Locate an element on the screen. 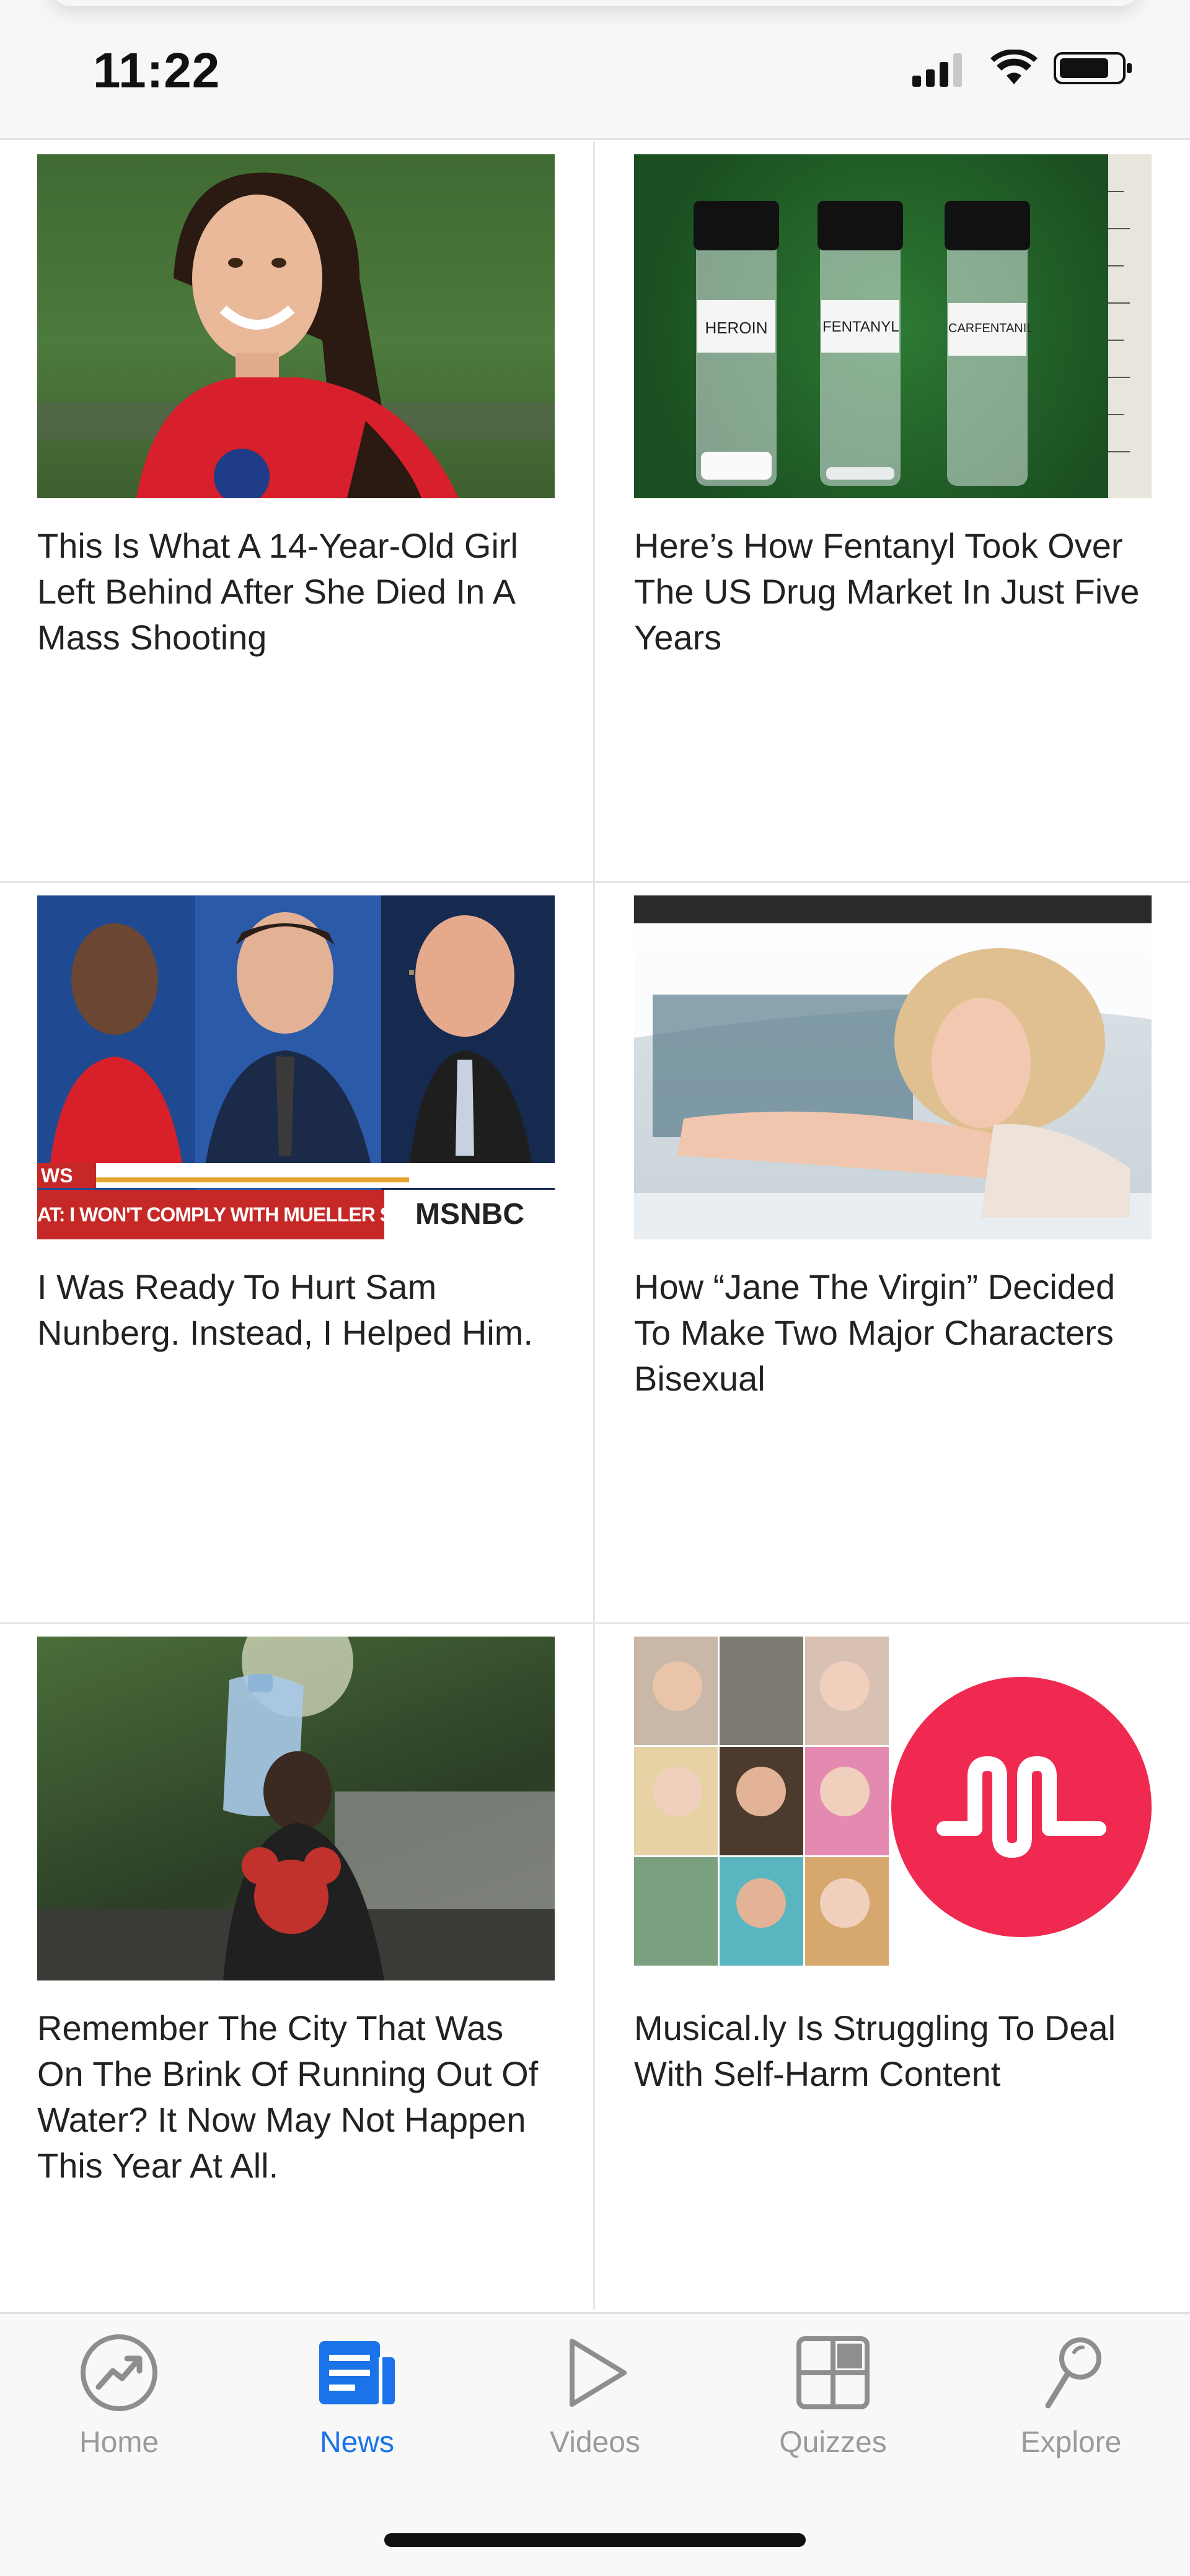 The image size is (1190, 2576). status-bar: 11:22 is located at coordinates (595, 70).